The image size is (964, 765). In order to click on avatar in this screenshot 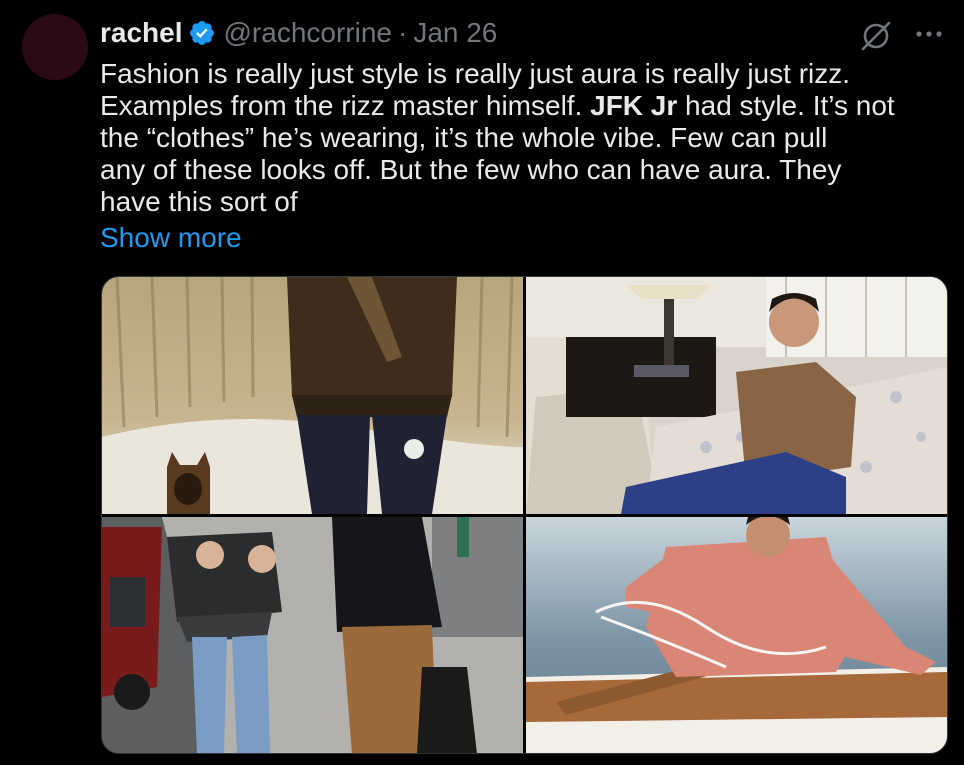, I will do `click(55, 47)`.